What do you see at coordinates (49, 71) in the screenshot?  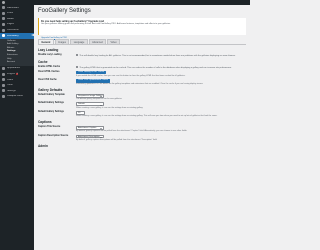 I see `setting-label: Clear HTML Caches` at bounding box center [49, 71].